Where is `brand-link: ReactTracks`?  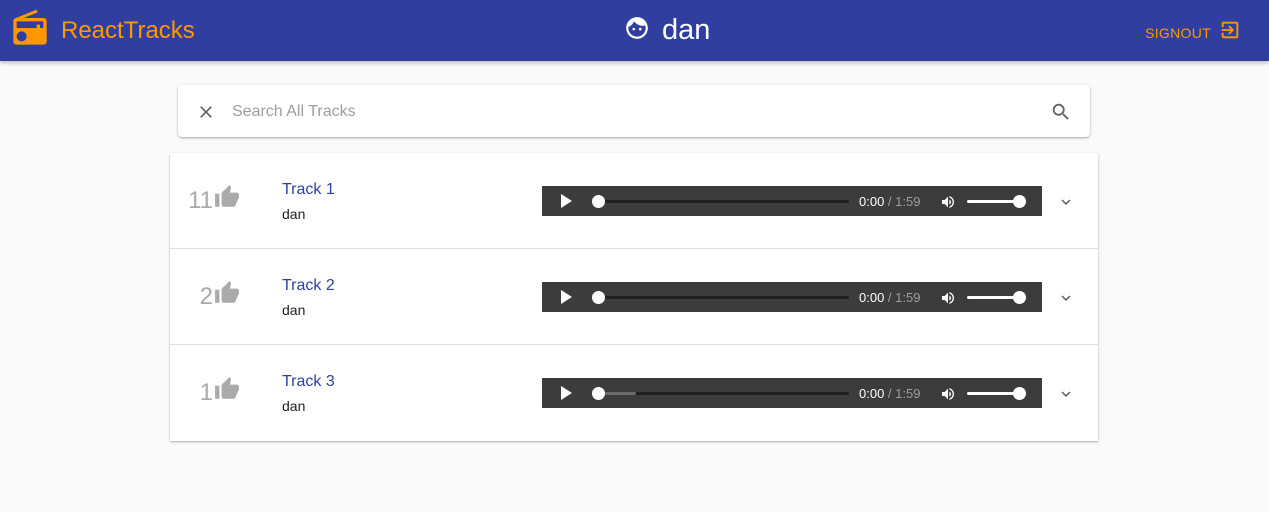
brand-link: ReactTracks is located at coordinates (102, 30).